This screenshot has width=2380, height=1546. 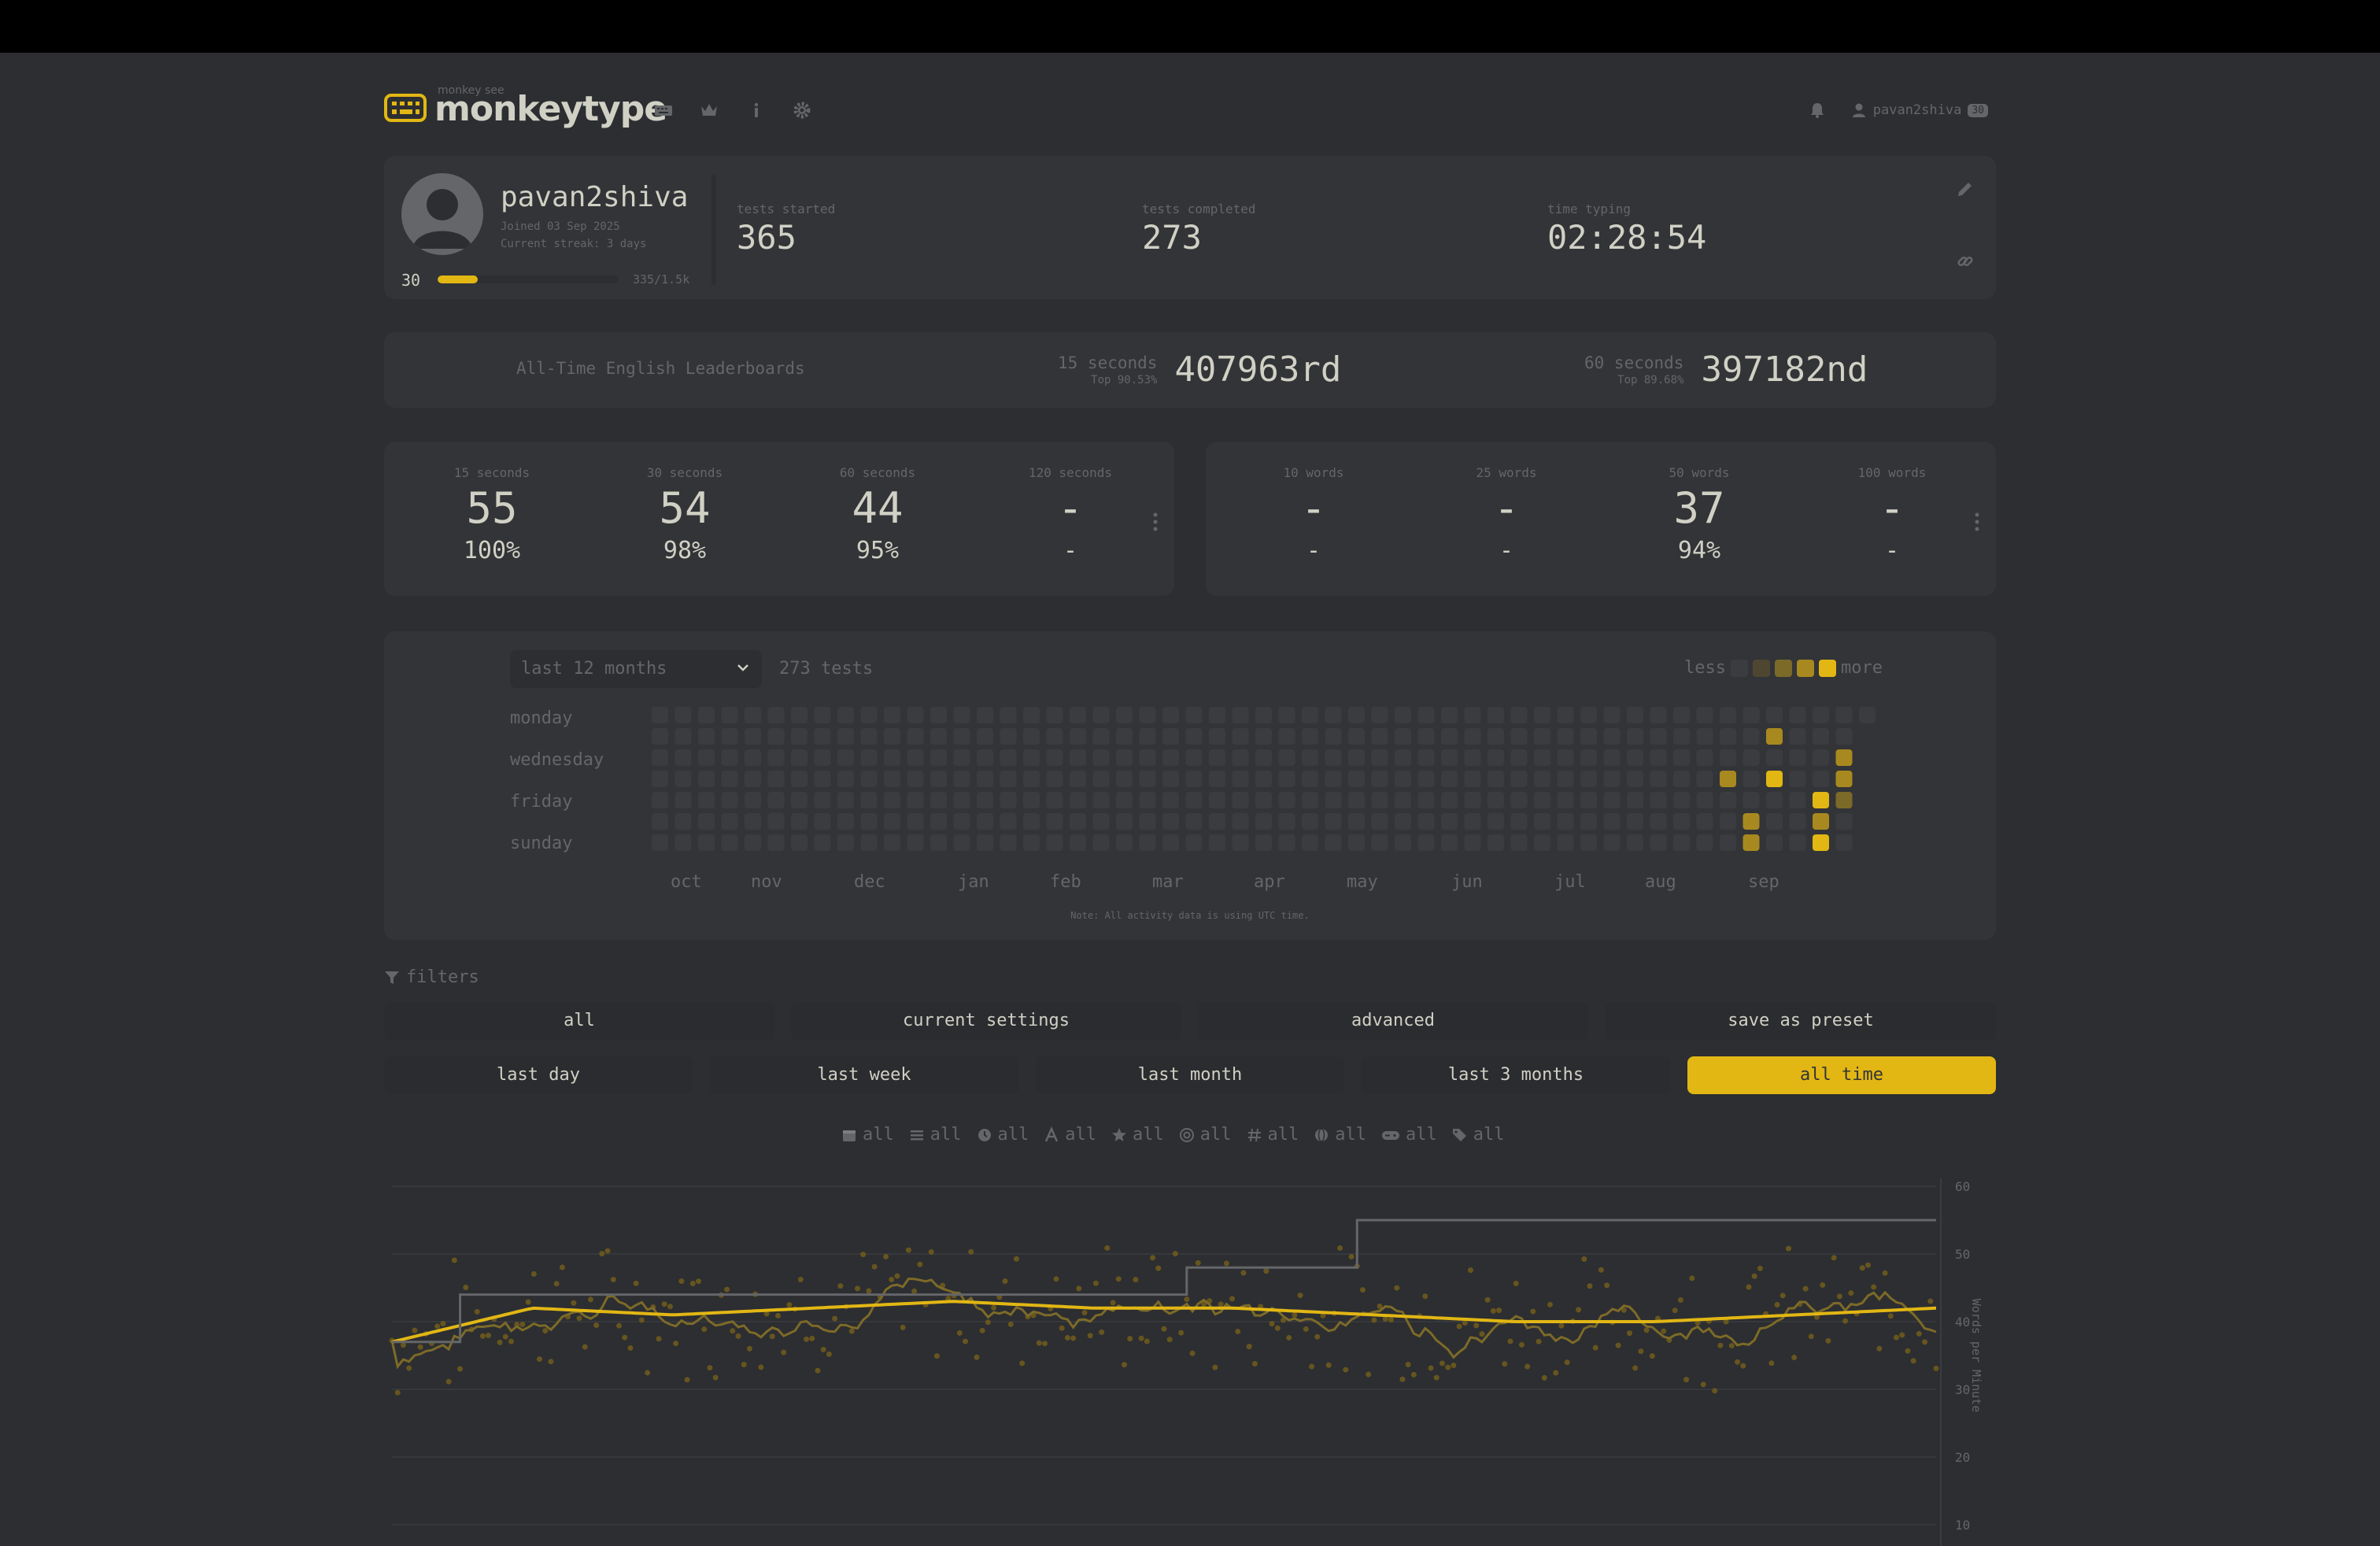 What do you see at coordinates (1155, 522) in the screenshot?
I see `more-options-icon` at bounding box center [1155, 522].